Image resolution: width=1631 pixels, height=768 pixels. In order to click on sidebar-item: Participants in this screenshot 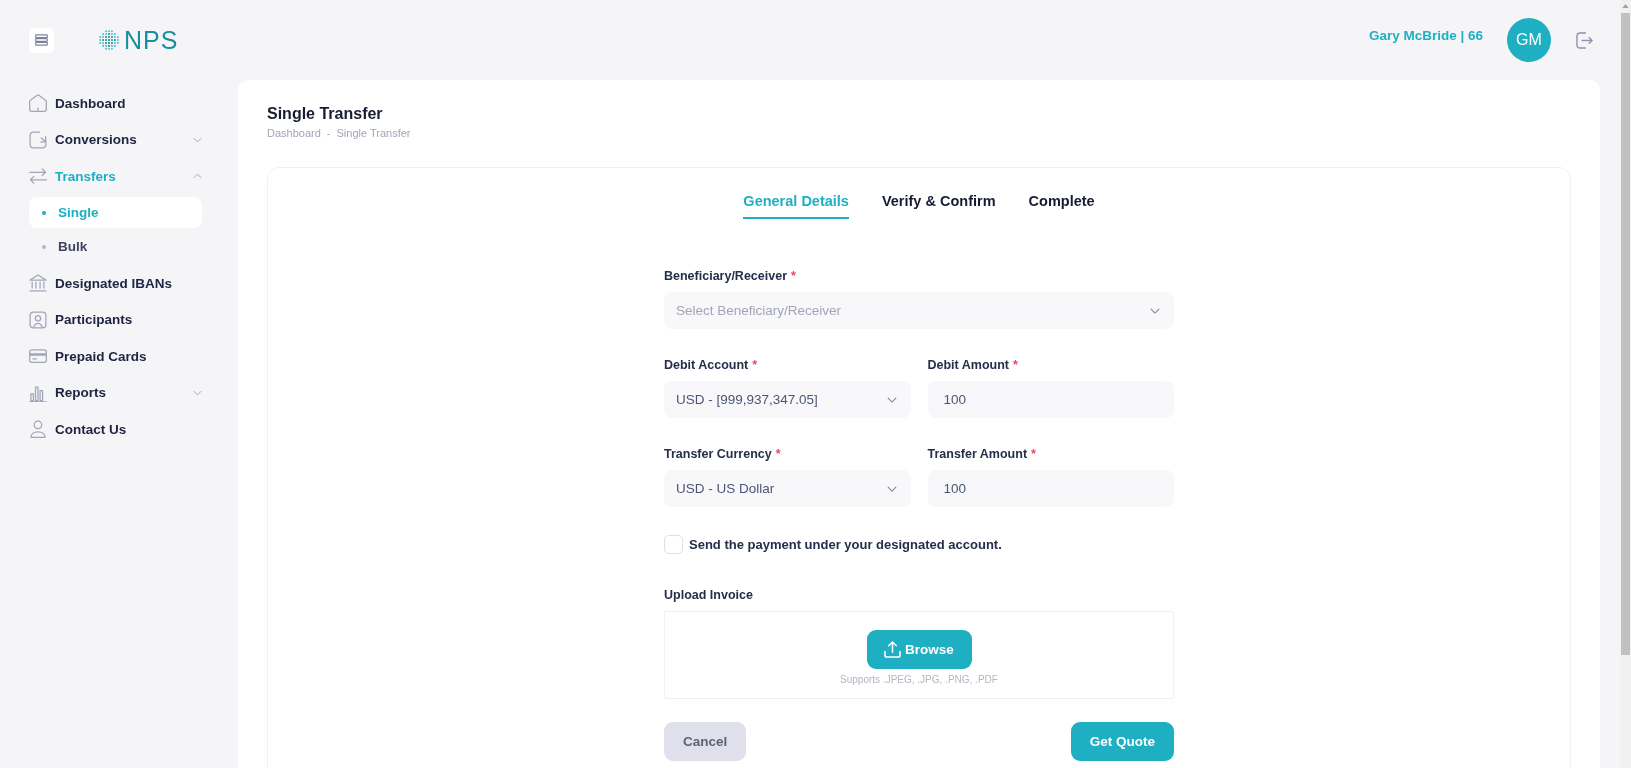, I will do `click(115, 319)`.